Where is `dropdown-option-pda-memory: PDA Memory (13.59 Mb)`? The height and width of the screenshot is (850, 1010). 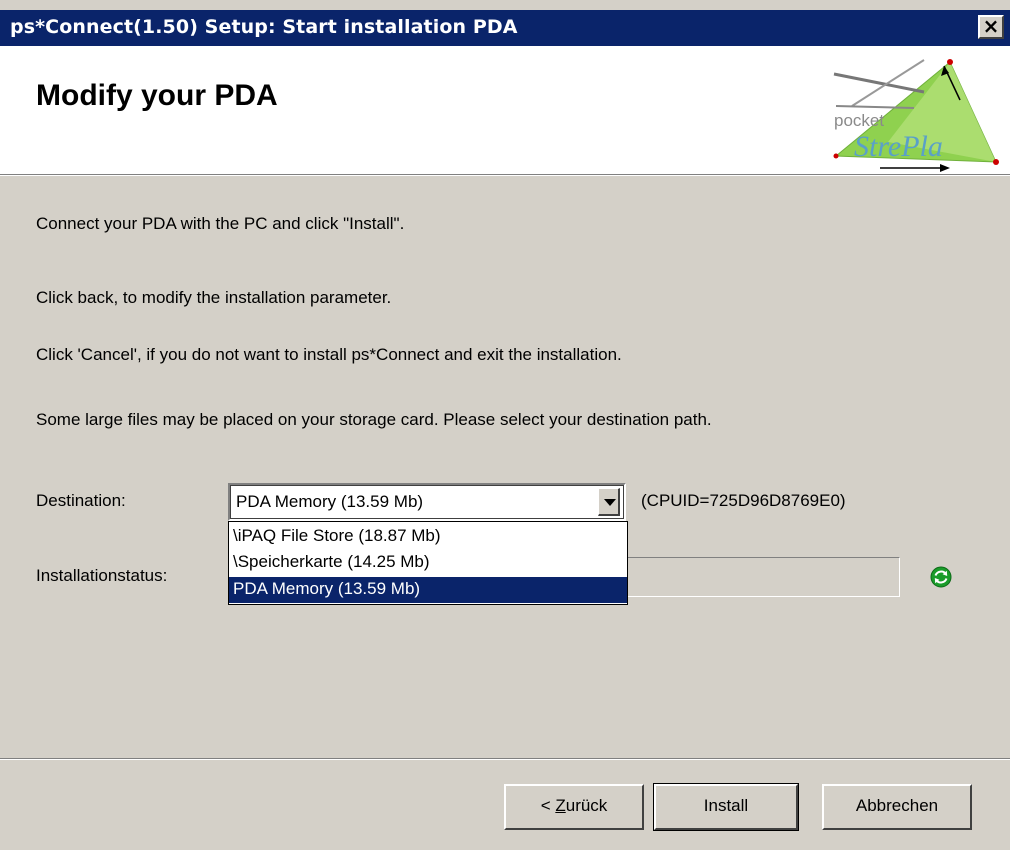
dropdown-option-pda-memory: PDA Memory (13.59 Mb) is located at coordinates (428, 590).